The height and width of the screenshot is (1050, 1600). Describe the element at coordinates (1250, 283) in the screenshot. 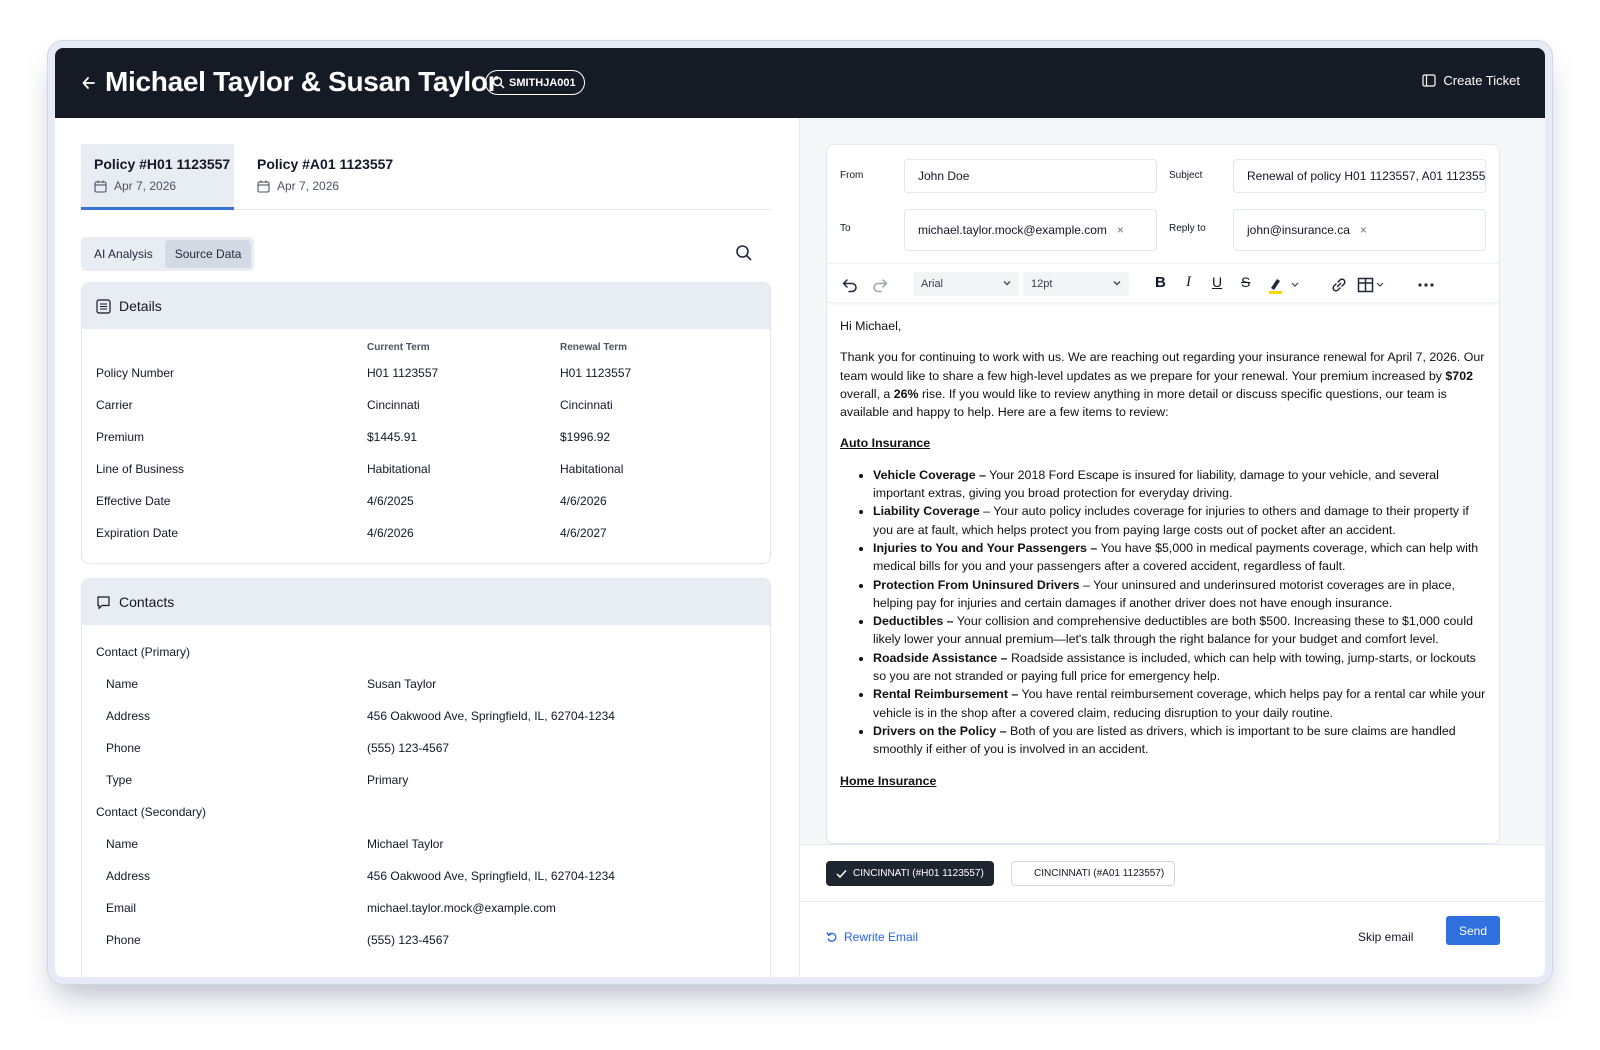

I see `strikethrough-icon: S` at that location.